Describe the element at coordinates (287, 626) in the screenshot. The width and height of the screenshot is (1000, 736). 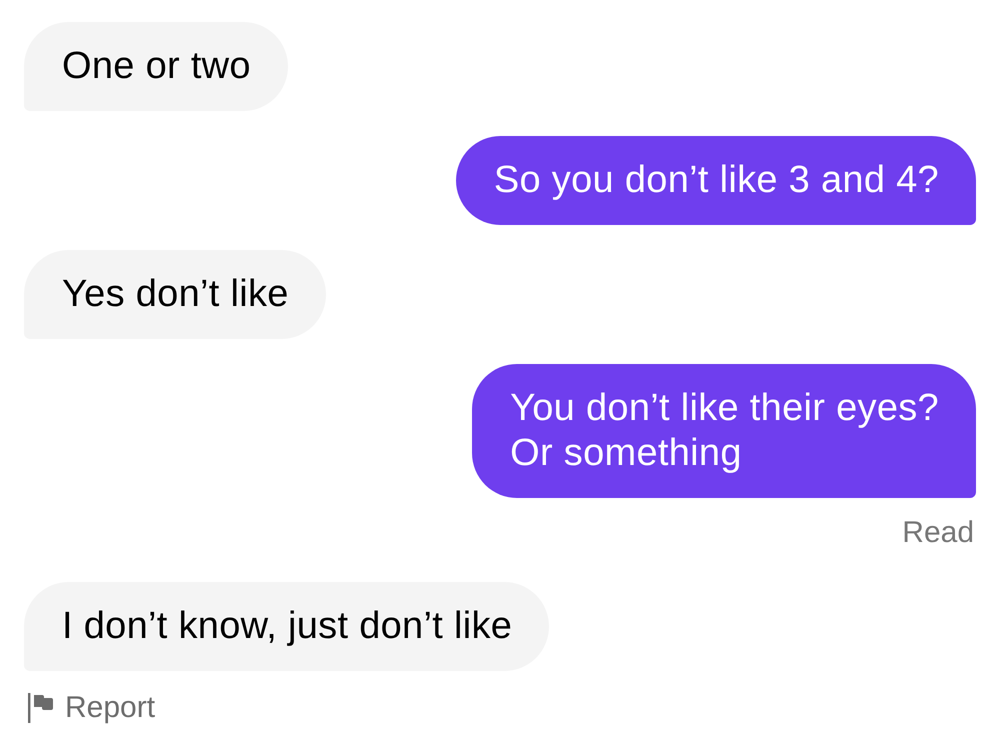
I see `message-bubble: I don’t know, just don’t like` at that location.